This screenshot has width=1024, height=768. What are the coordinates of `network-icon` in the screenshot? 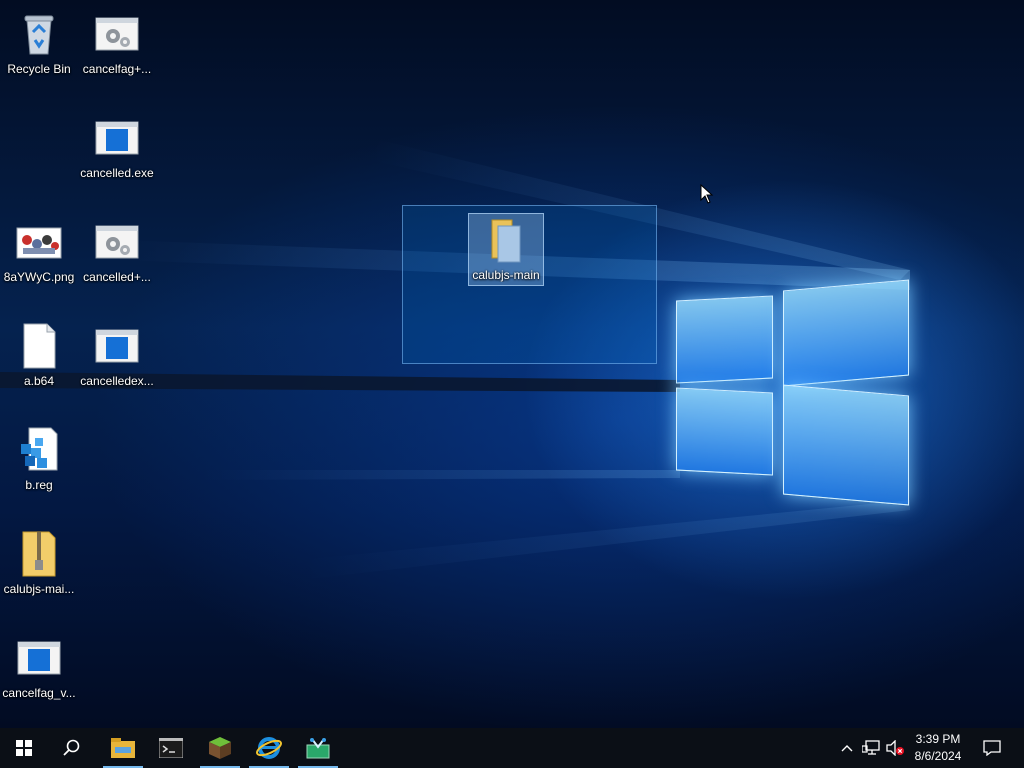 It's located at (871, 747).